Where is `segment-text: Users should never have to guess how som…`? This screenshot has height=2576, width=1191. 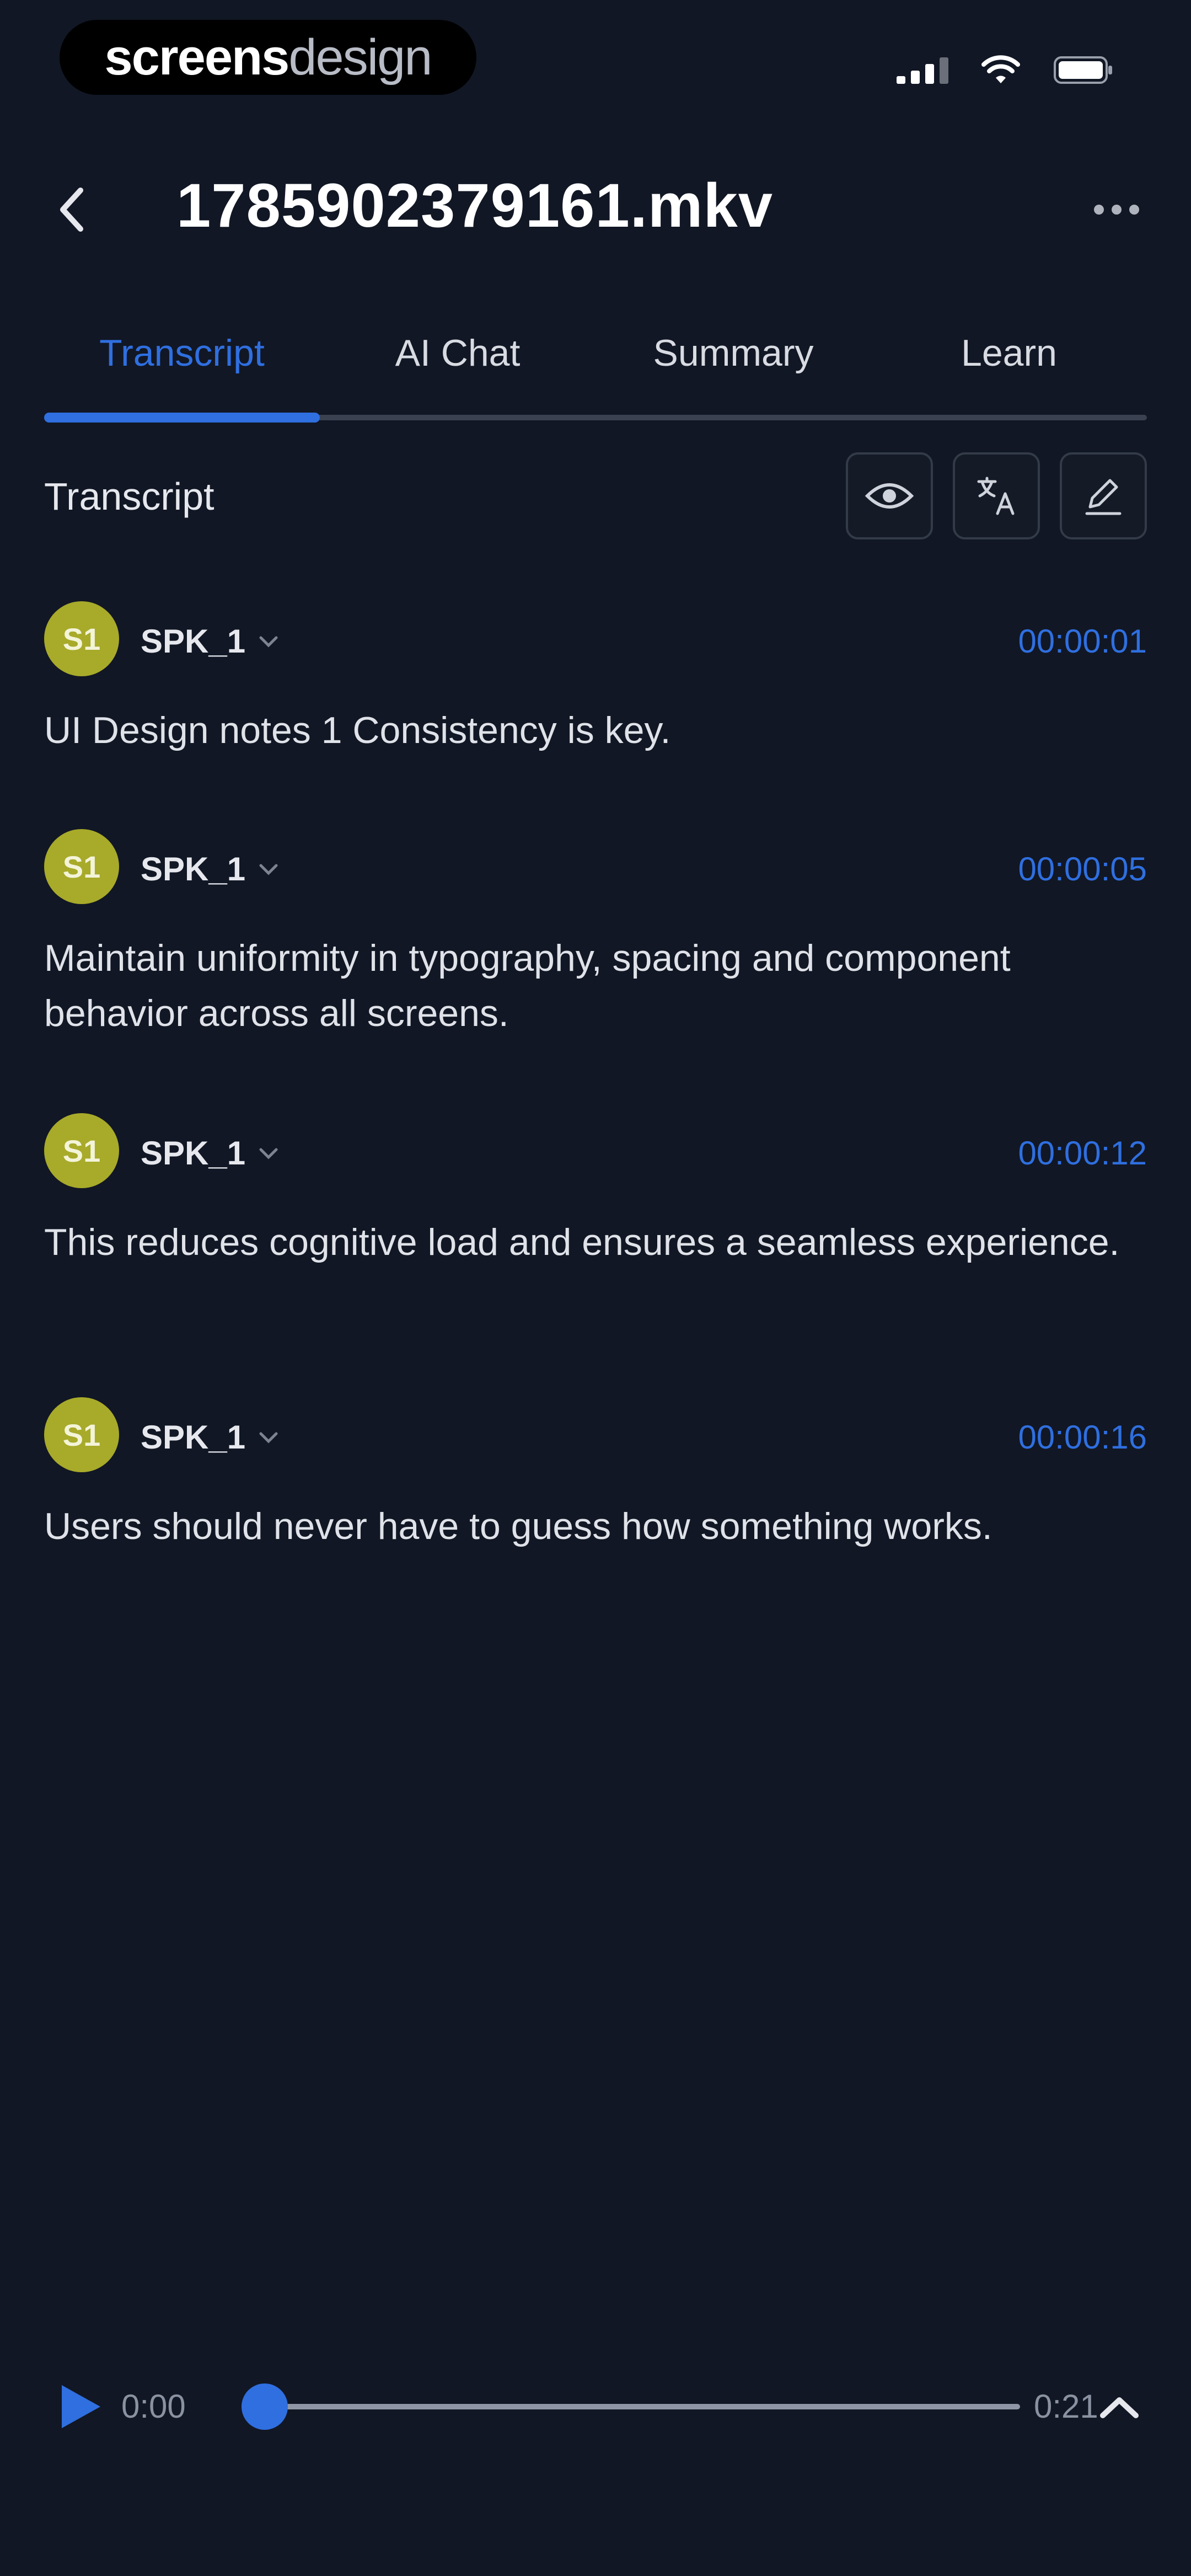
segment-text: Users should never have to guess how som… is located at coordinates (518, 1526).